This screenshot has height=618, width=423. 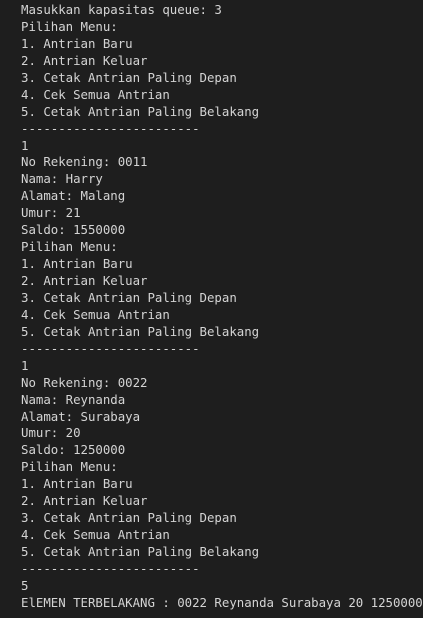 What do you see at coordinates (73, 196) in the screenshot?
I see `terminal-line: Alamat: Malang` at bounding box center [73, 196].